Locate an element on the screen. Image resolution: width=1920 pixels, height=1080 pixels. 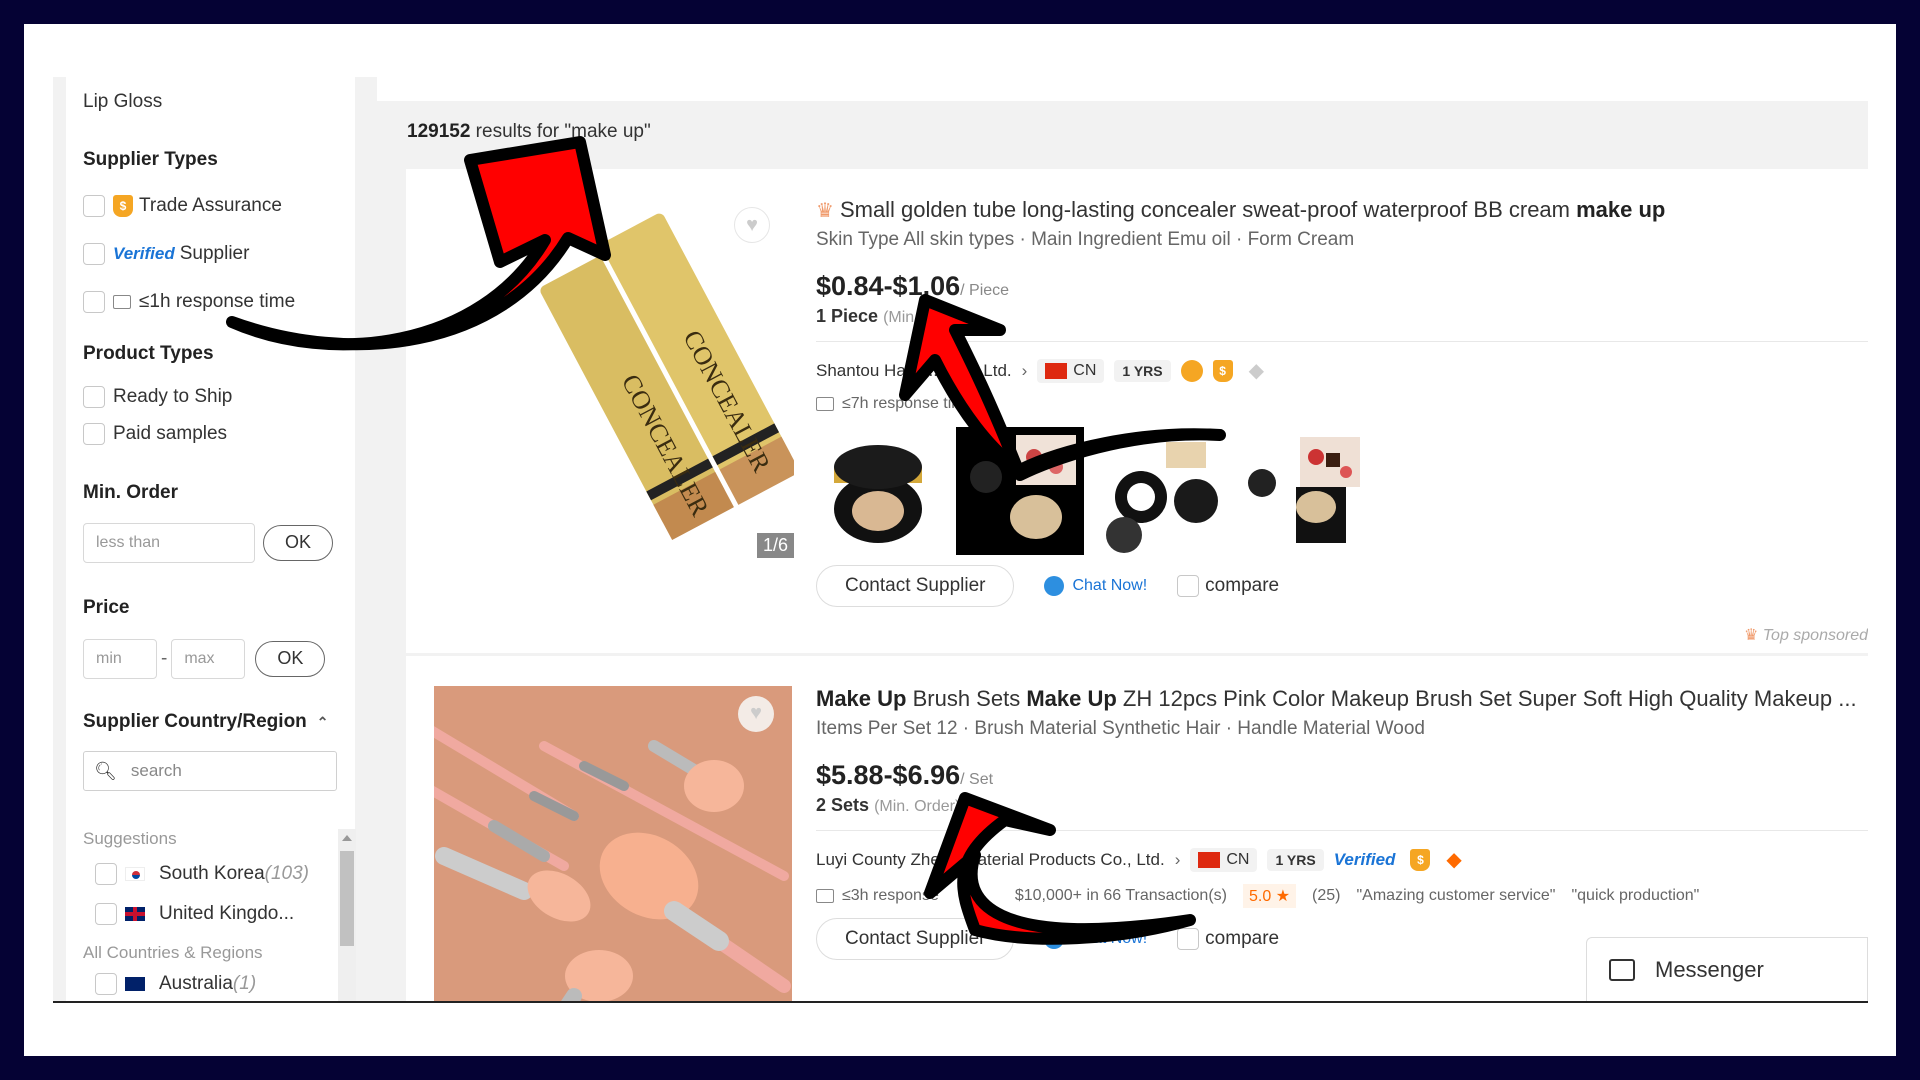
supplier-types-heading: Supplier Types is located at coordinates (150, 159).